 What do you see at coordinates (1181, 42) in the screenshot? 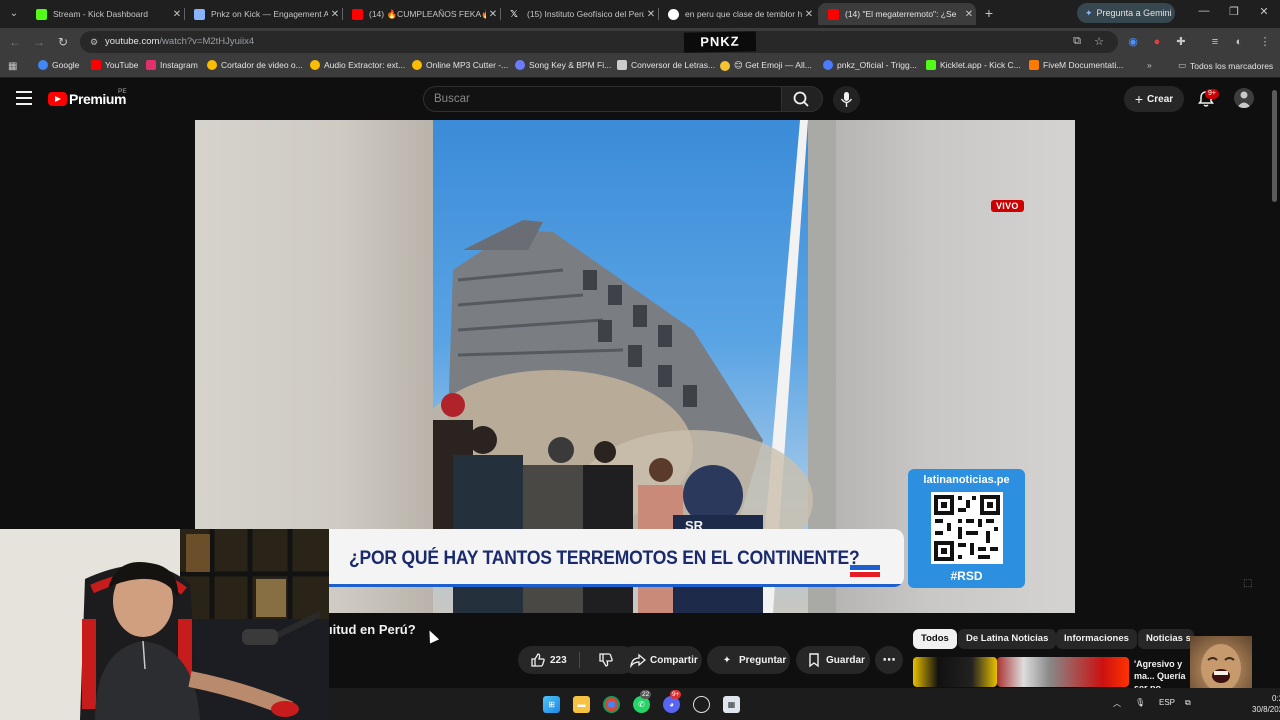
I see `extensions-puzzle-icon: ✚` at bounding box center [1181, 42].